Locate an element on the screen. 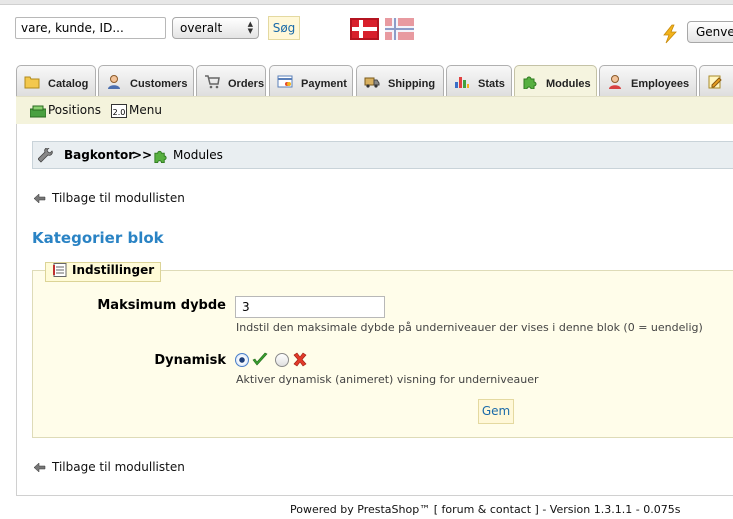 This screenshot has height=519, width=733. search-scope-select: overalt ▲ ▼ is located at coordinates (215, 28).